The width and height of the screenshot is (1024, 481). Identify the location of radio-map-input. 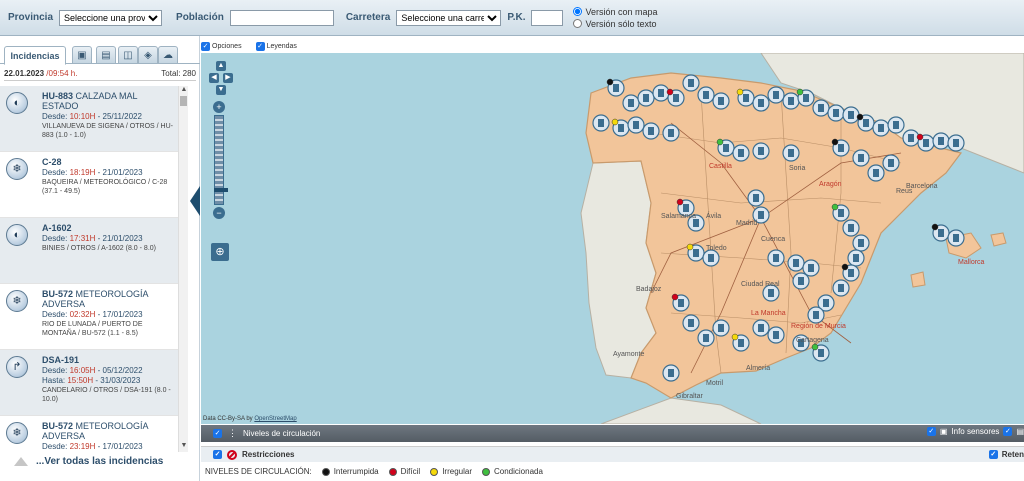
(578, 11).